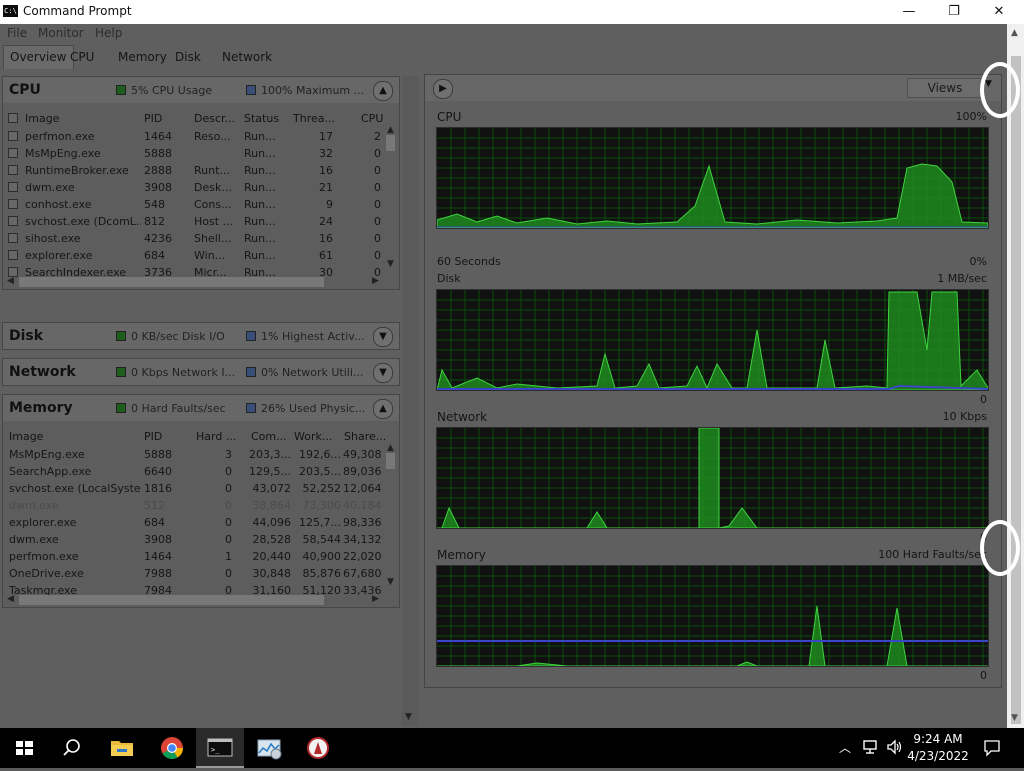  Describe the element at coordinates (193, 471) in the screenshot. I see `table-row: SearchApp.exe 6640 0 129,5... 203,5... 89,036` at that location.